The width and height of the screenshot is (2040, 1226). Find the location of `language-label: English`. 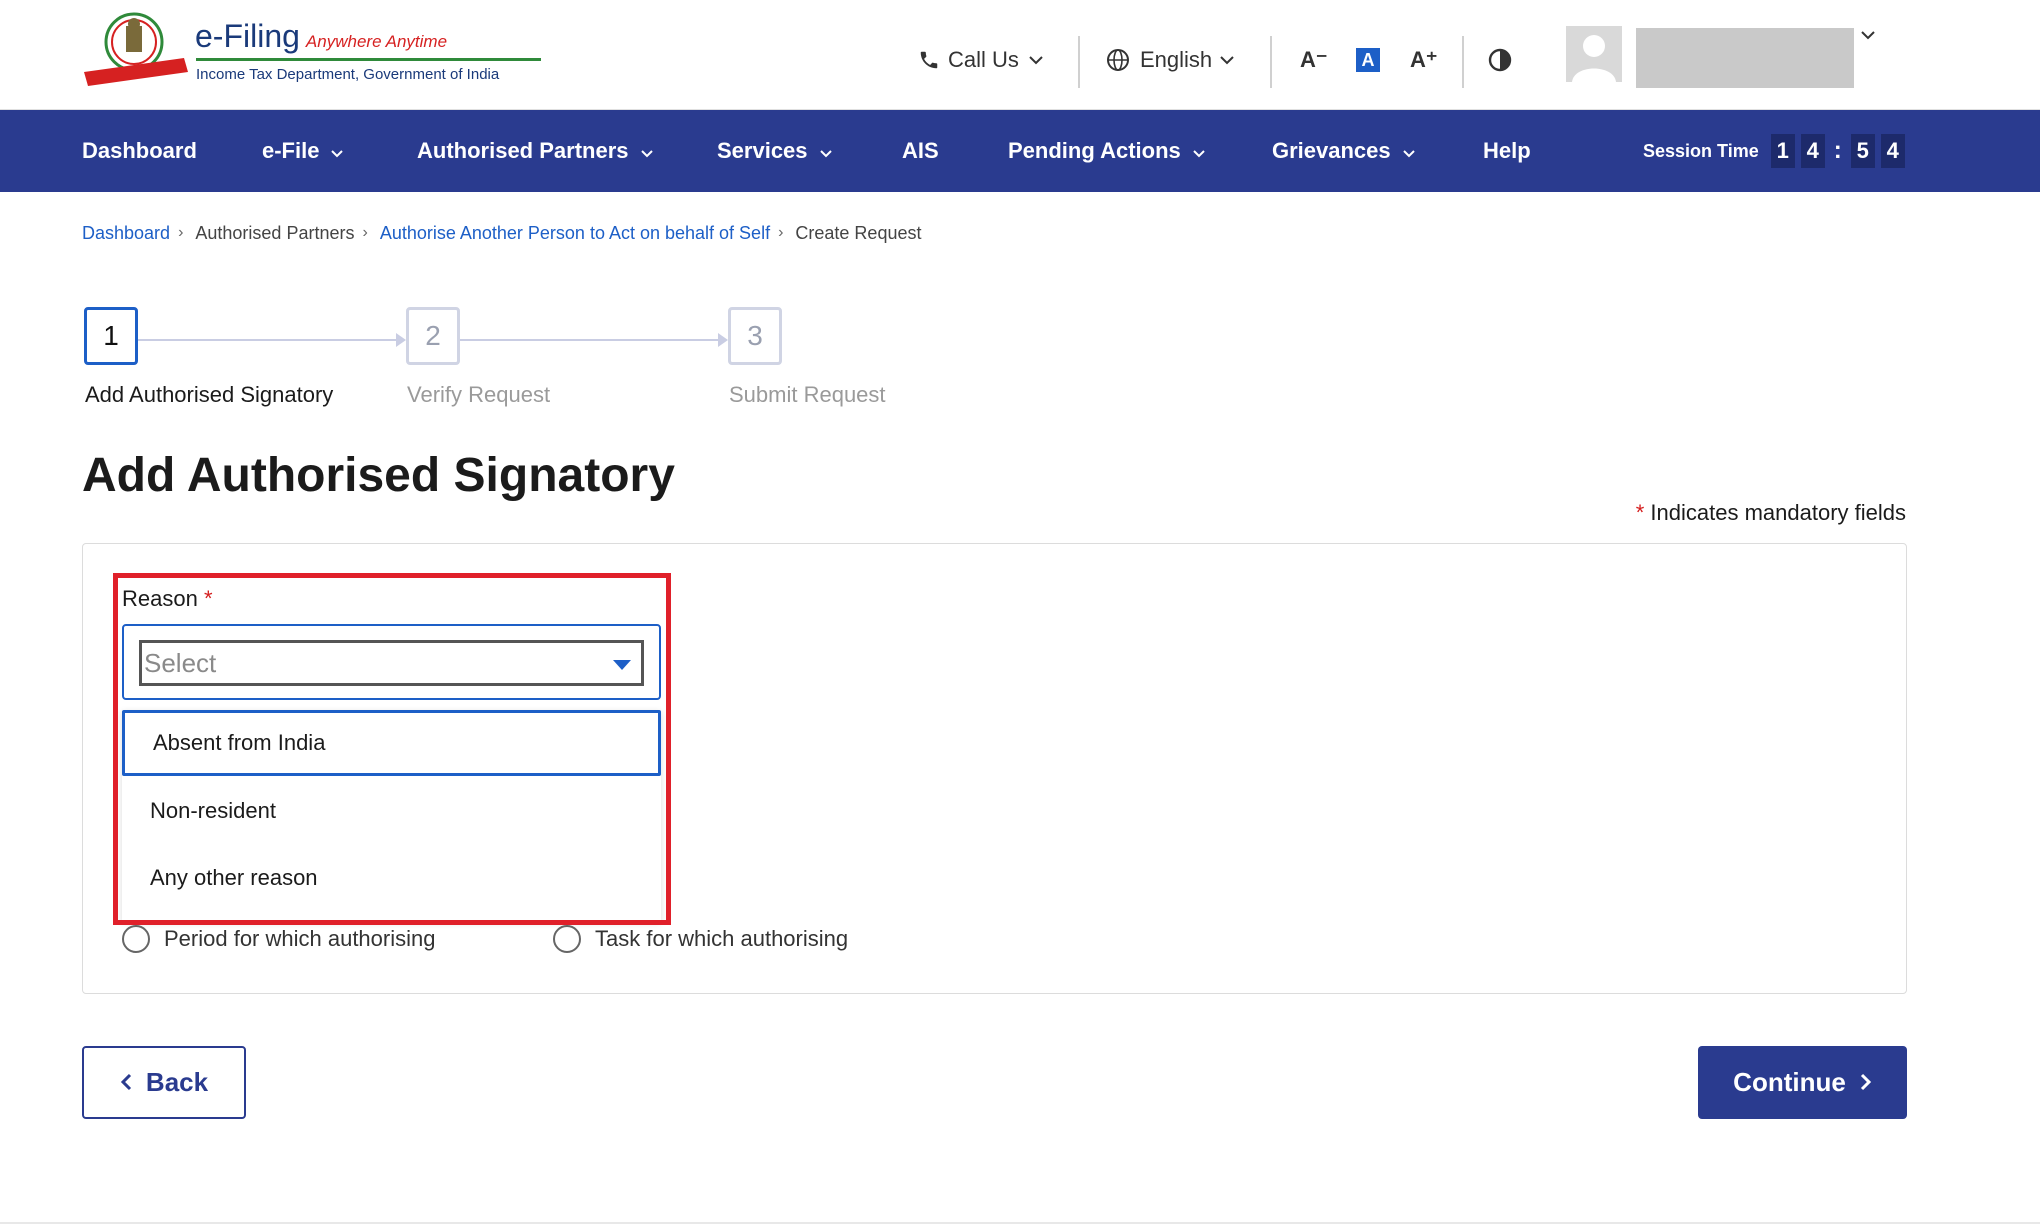

language-label: English is located at coordinates (1176, 59).